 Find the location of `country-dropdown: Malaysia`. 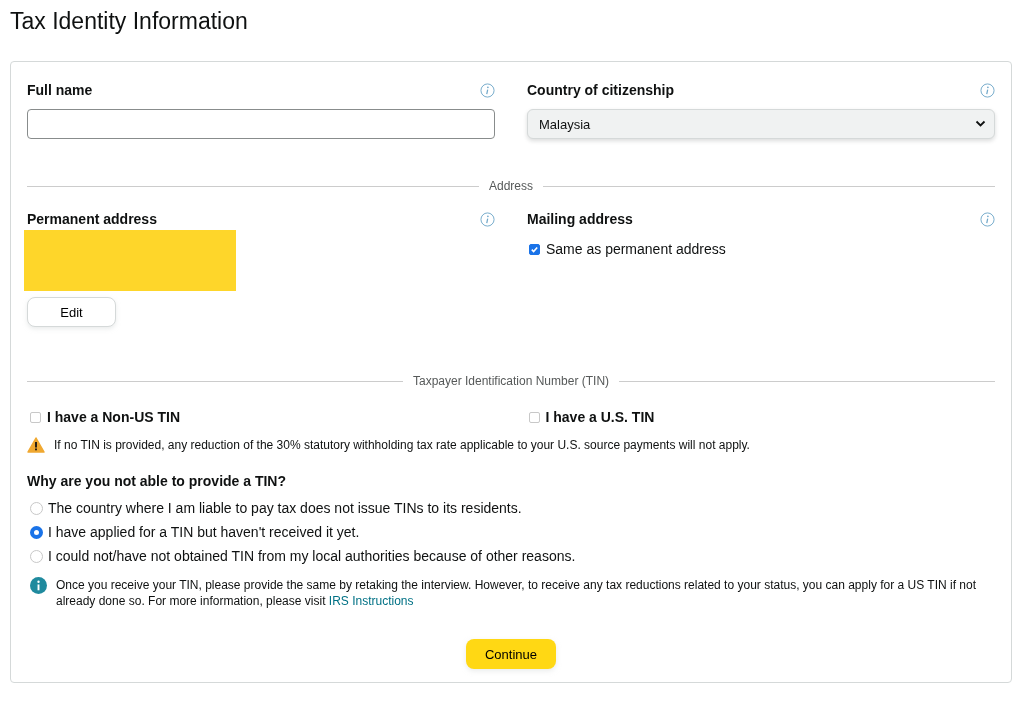

country-dropdown: Malaysia is located at coordinates (761, 124).